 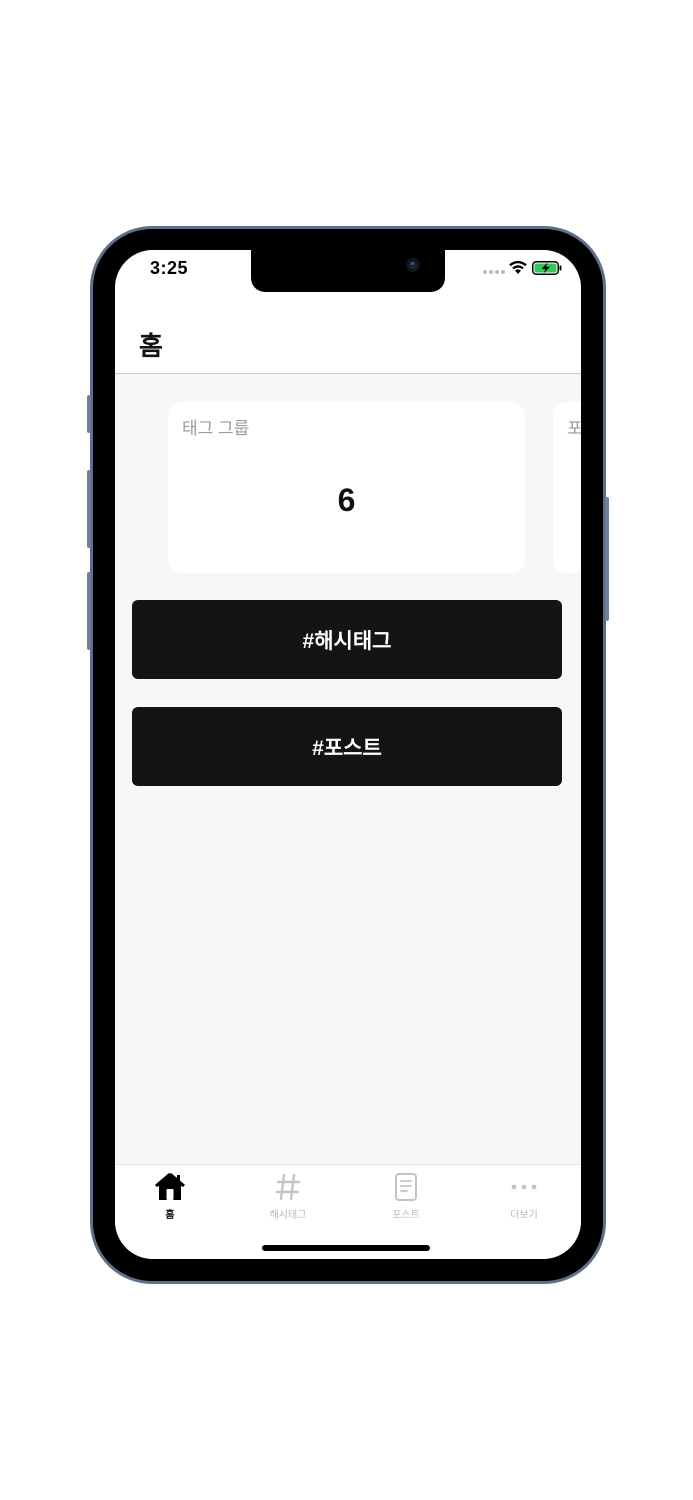 I want to click on hashtag-button: #해시태그, so click(x=347, y=639).